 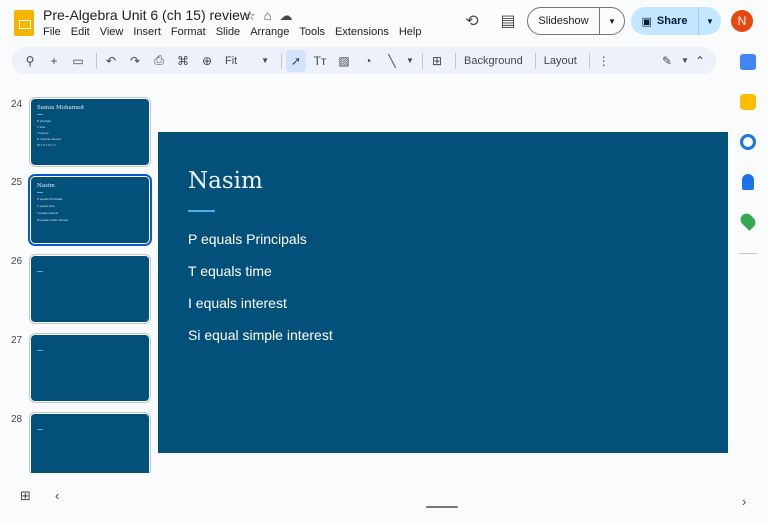 I want to click on slide-number: 26, so click(x=17, y=261).